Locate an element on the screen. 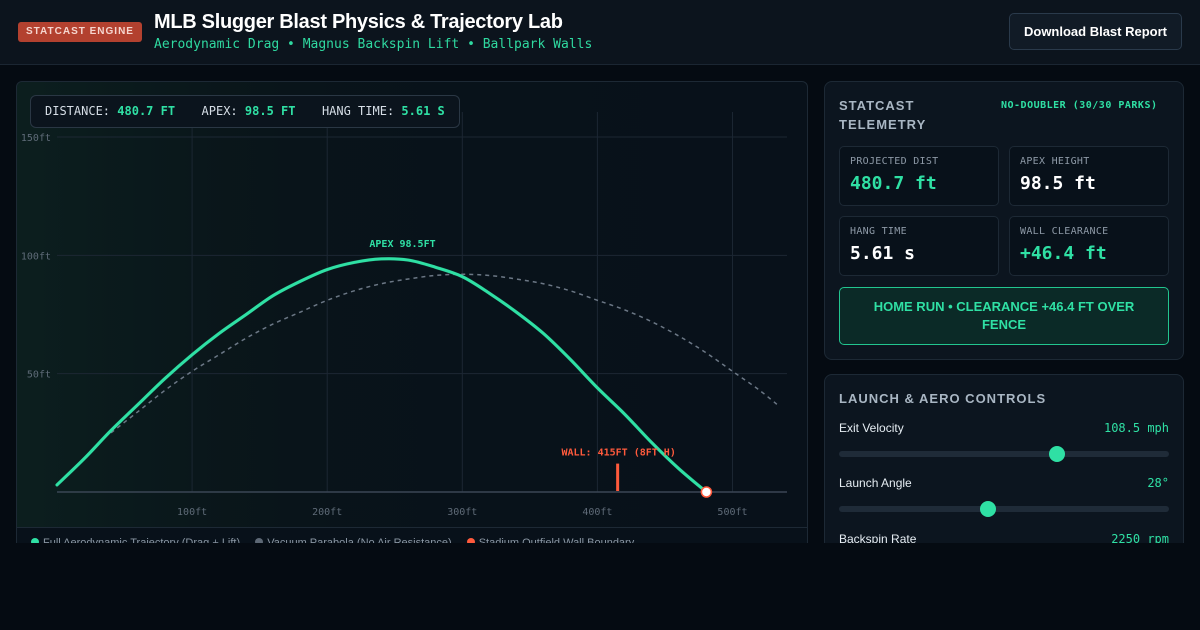  apex-label: APEX: is located at coordinates (219, 111).